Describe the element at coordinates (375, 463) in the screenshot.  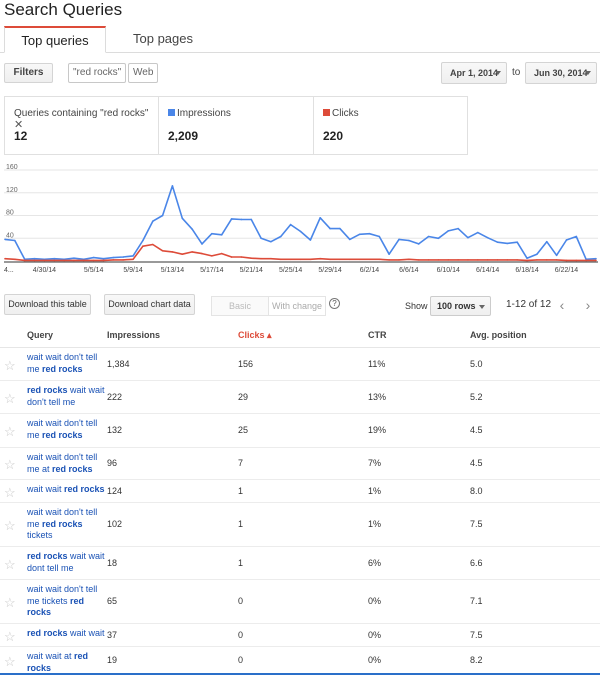
I see `ctr-cell: 7%` at that location.